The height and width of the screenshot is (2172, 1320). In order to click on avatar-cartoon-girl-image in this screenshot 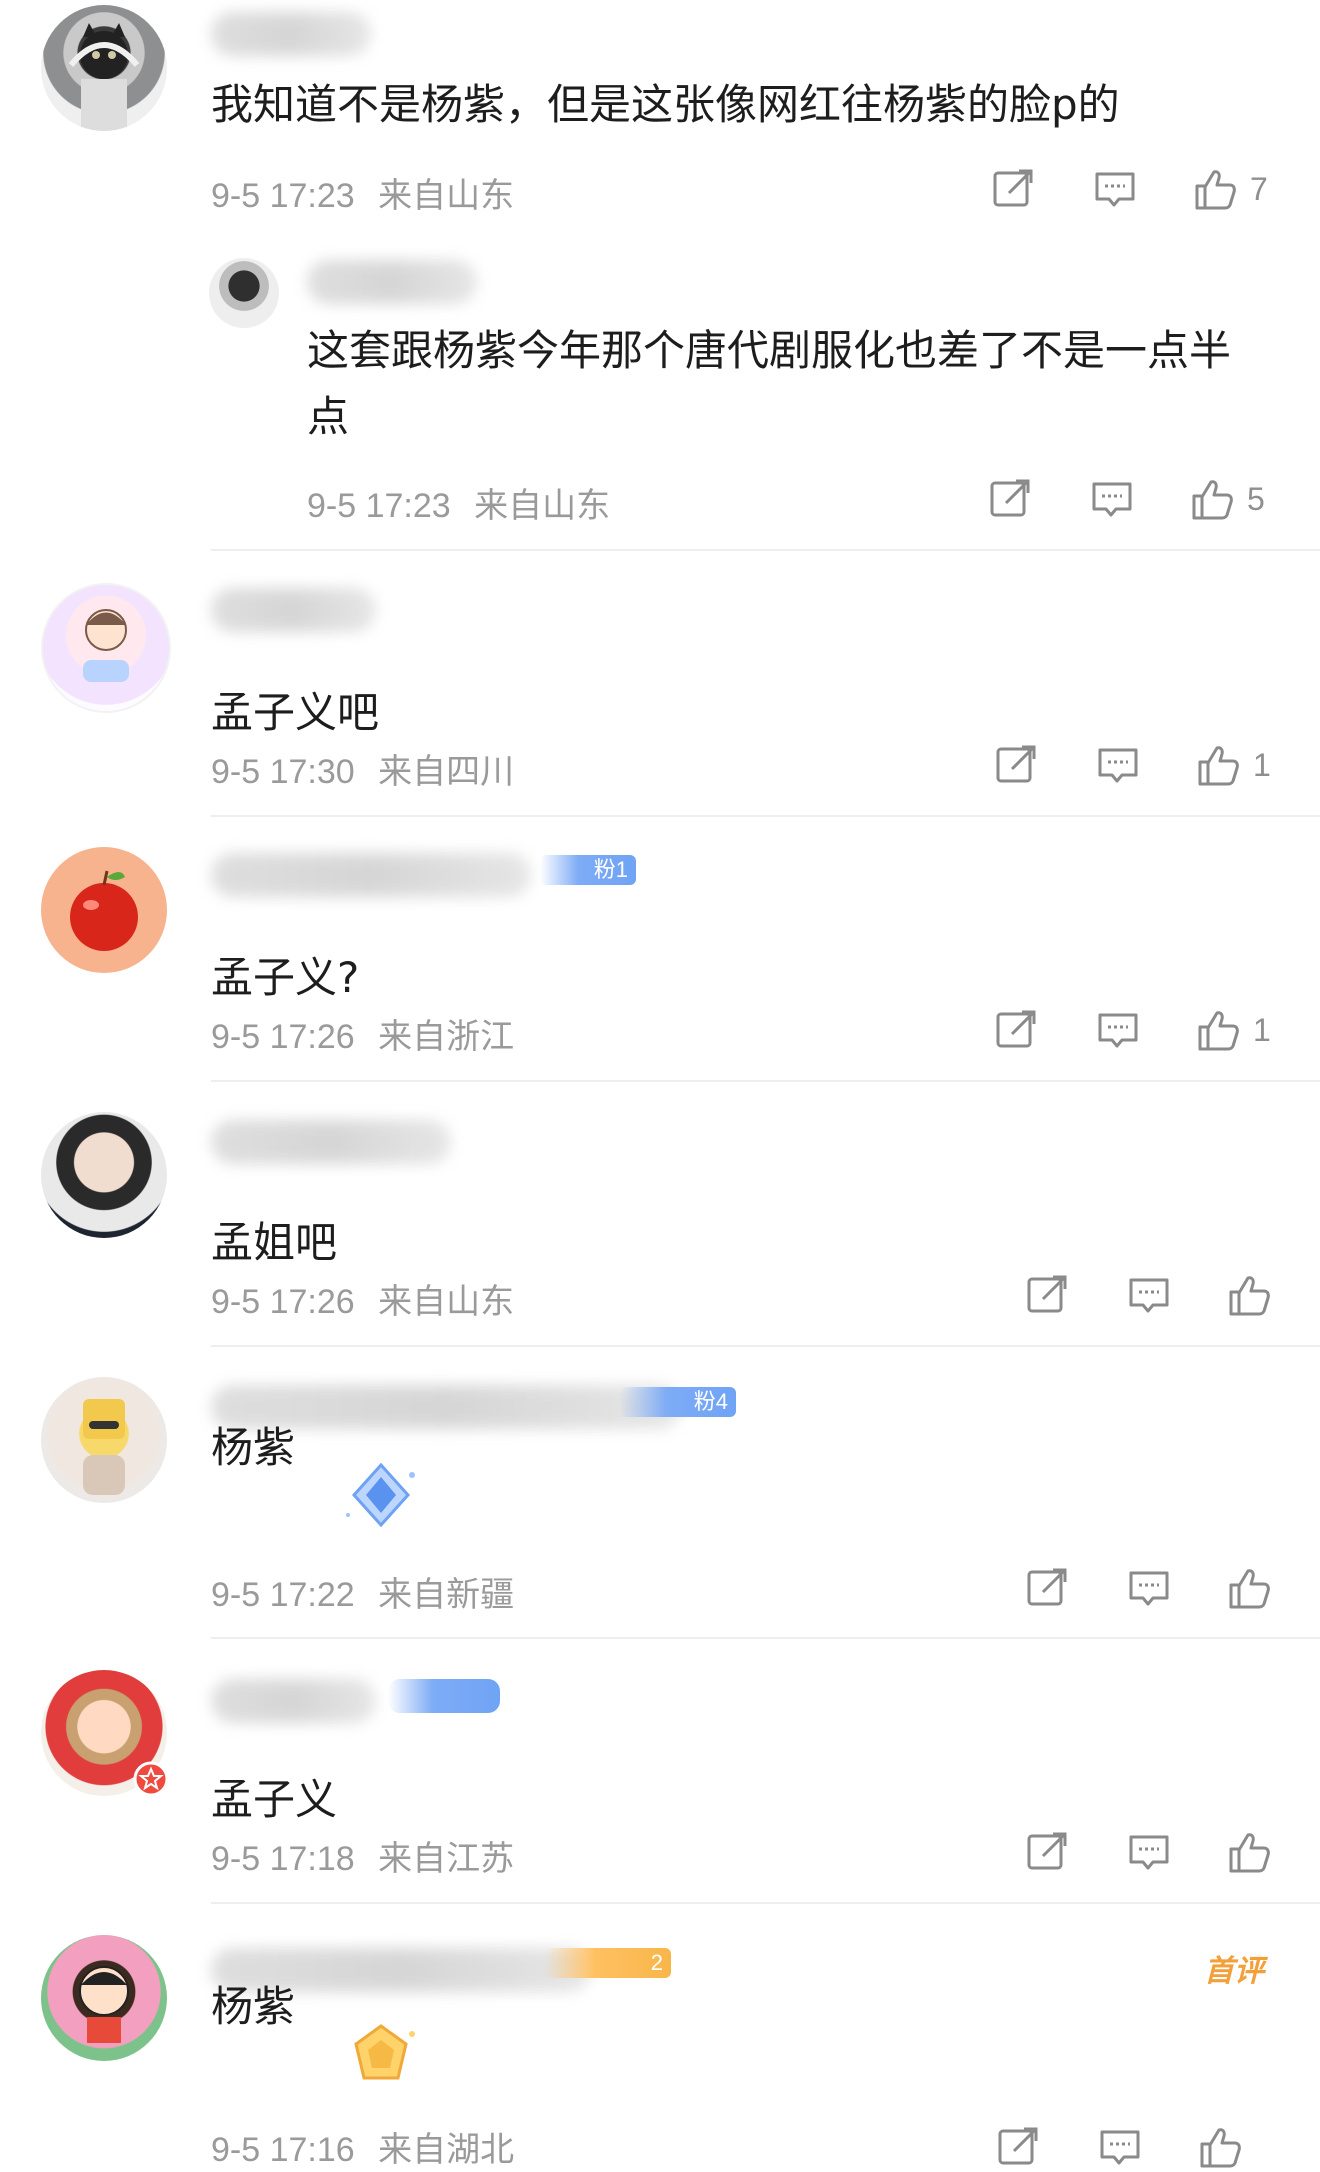, I will do `click(106, 645)`.